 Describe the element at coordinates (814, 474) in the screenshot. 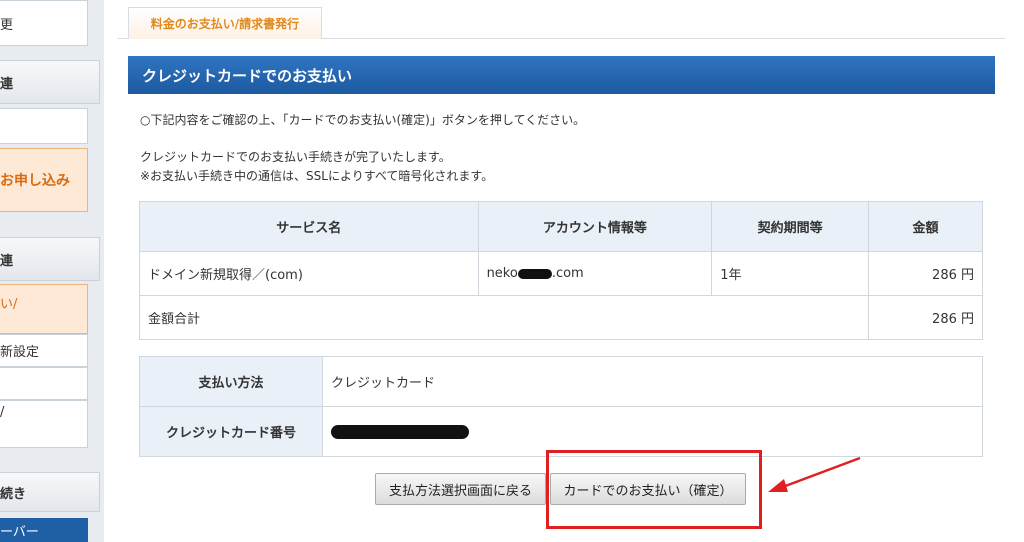

I see `arrow-icon` at that location.